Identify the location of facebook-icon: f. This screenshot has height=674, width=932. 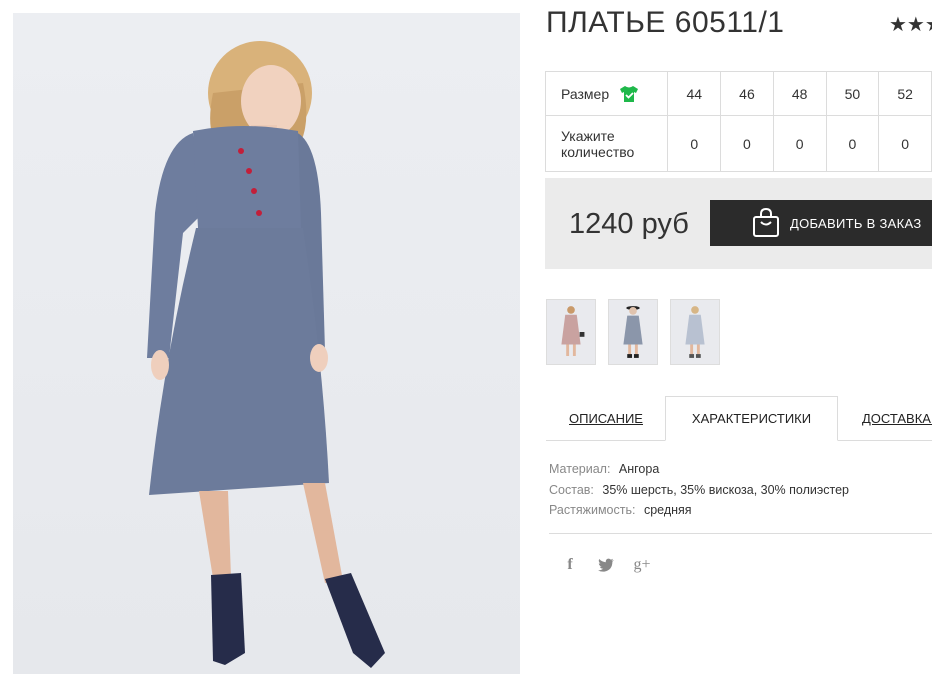
(570, 565).